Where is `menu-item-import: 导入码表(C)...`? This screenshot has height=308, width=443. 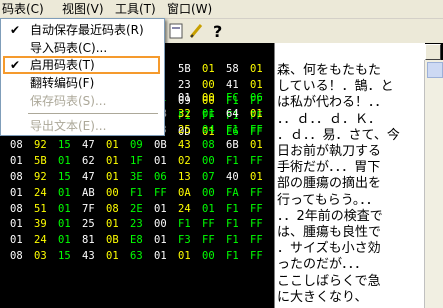
menu-item-import: 导入码表(C)... is located at coordinates (81, 48).